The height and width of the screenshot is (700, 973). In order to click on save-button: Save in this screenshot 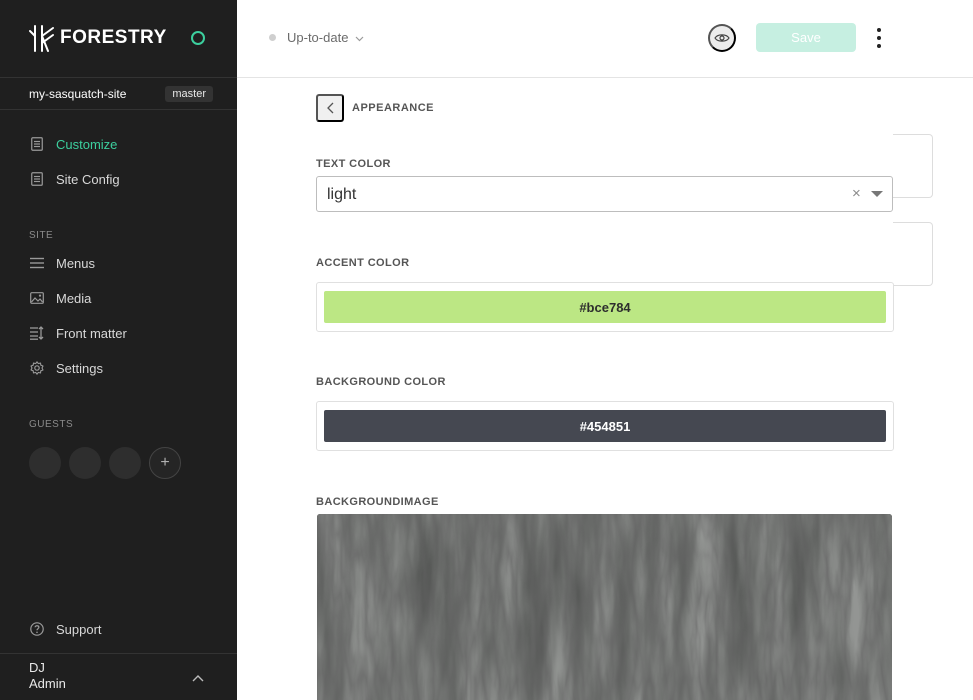, I will do `click(806, 37)`.